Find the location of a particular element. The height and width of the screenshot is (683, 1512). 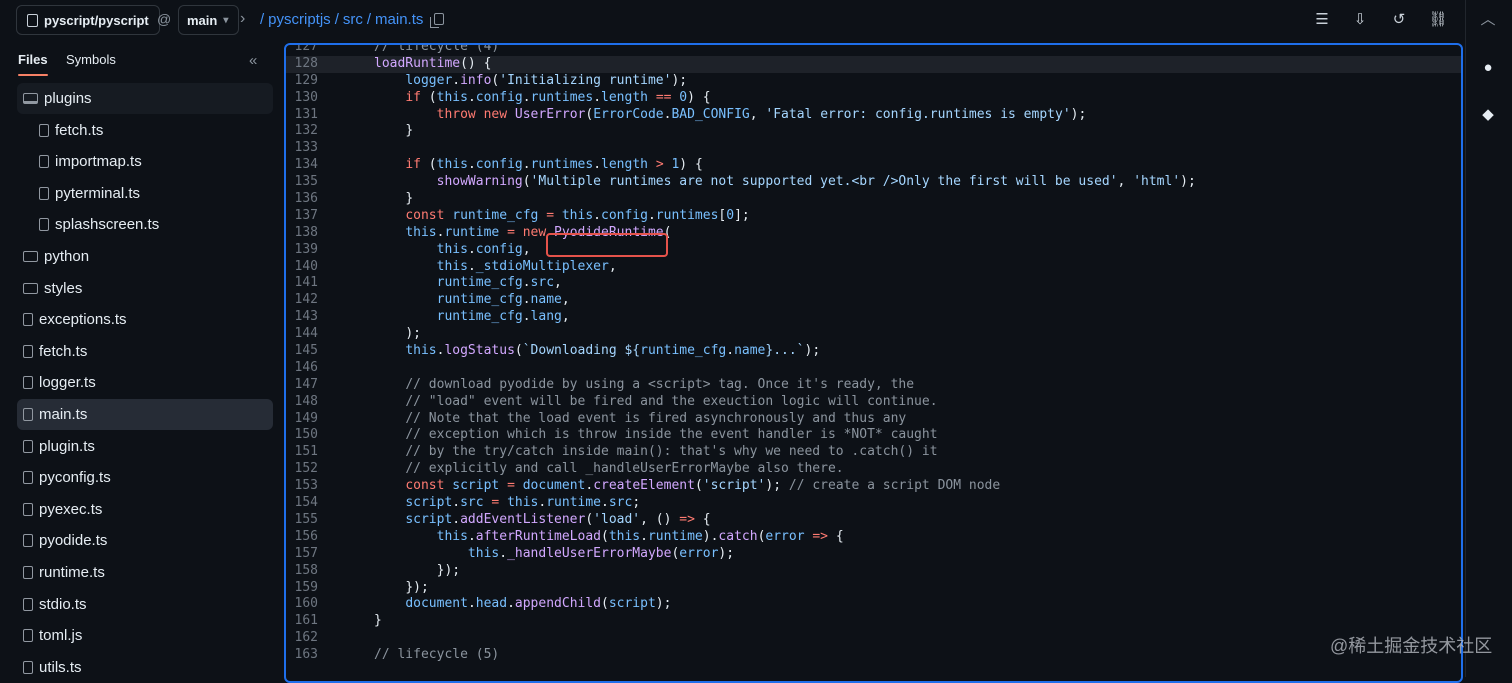

line-number: 136 is located at coordinates (302, 199).